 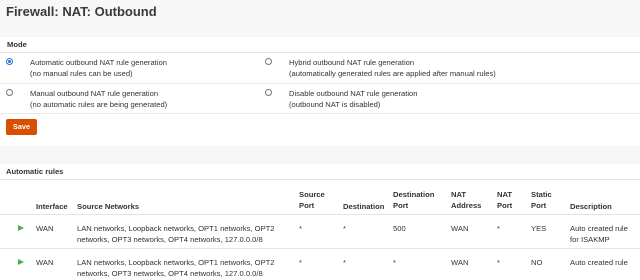 What do you see at coordinates (94, 93) in the screenshot?
I see `option-title: Manual outbound NAT rule generation` at bounding box center [94, 93].